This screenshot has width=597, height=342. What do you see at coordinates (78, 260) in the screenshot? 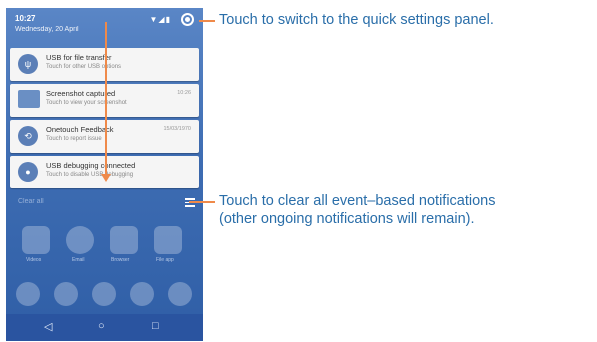
I see `app-label: Email` at bounding box center [78, 260].